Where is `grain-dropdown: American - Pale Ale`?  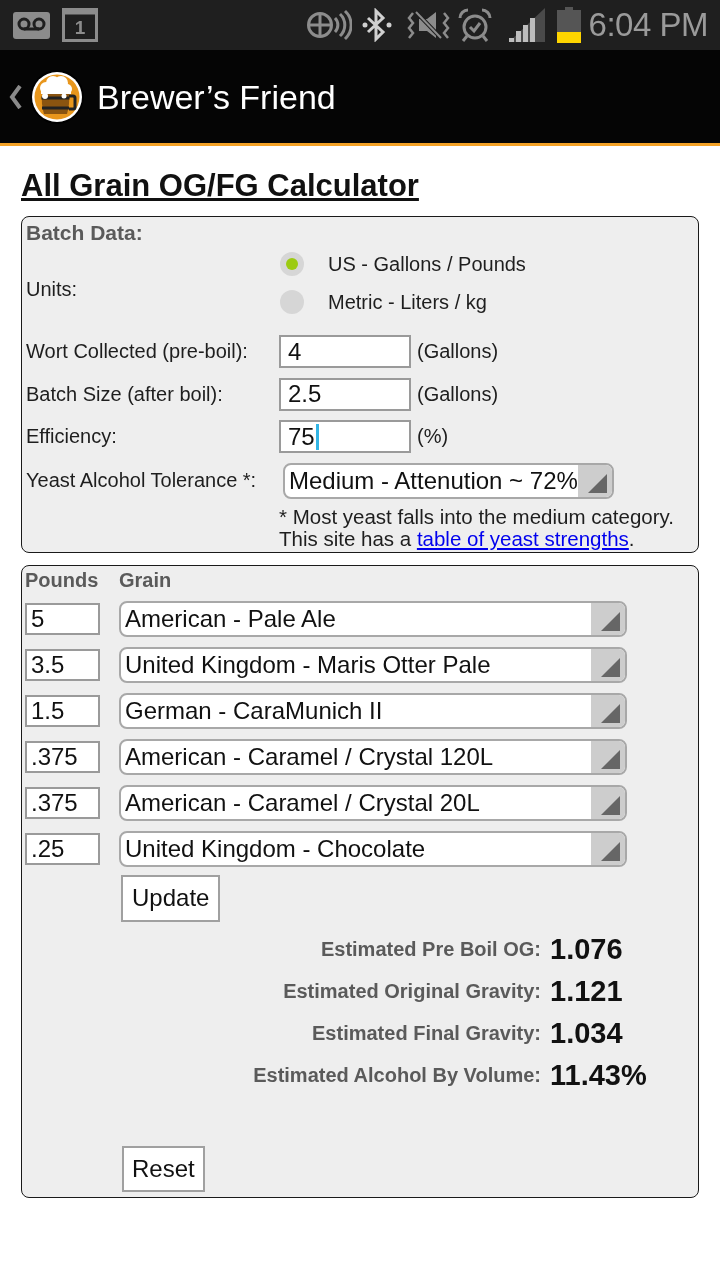
grain-dropdown: American - Pale Ale is located at coordinates (373, 618).